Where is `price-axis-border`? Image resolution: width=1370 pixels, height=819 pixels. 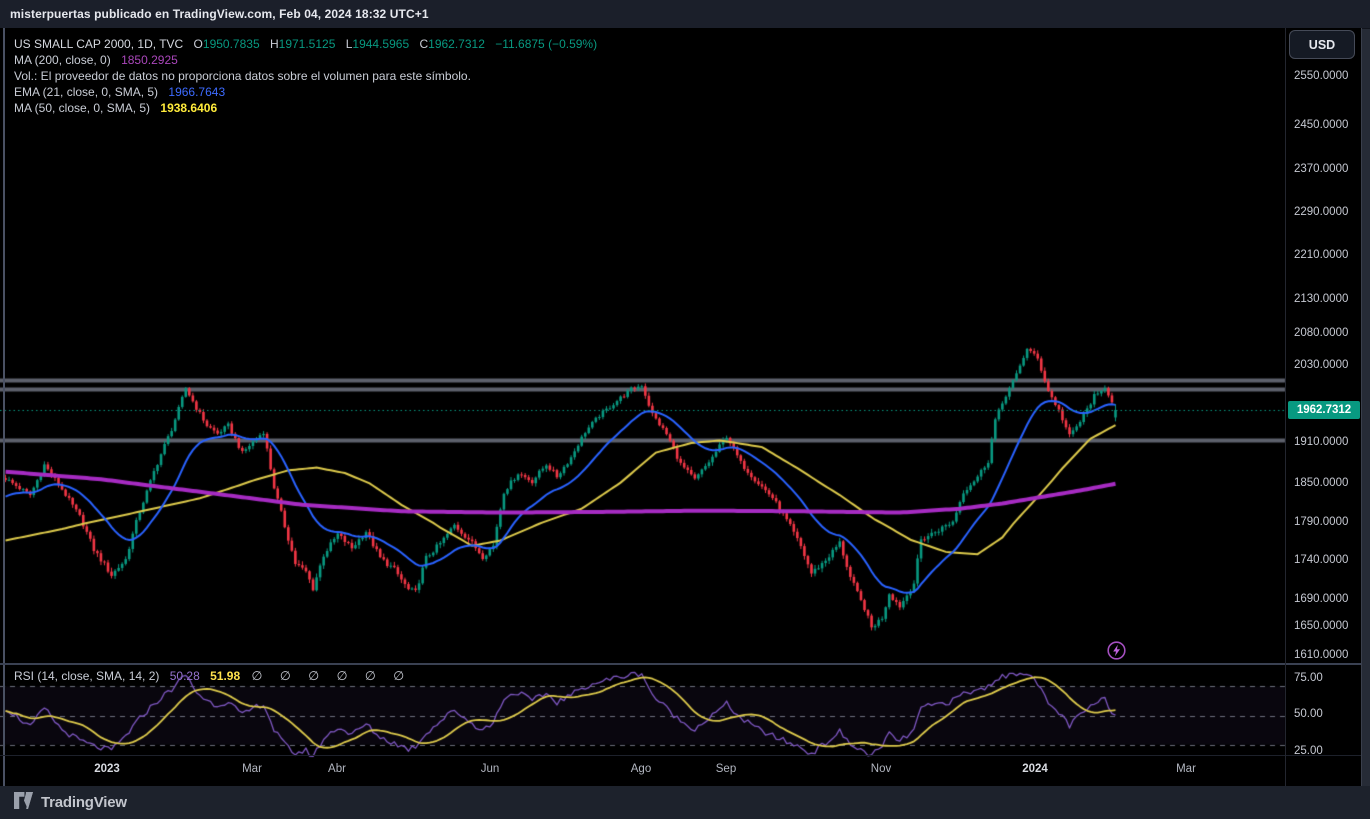 price-axis-border is located at coordinates (1285, 407).